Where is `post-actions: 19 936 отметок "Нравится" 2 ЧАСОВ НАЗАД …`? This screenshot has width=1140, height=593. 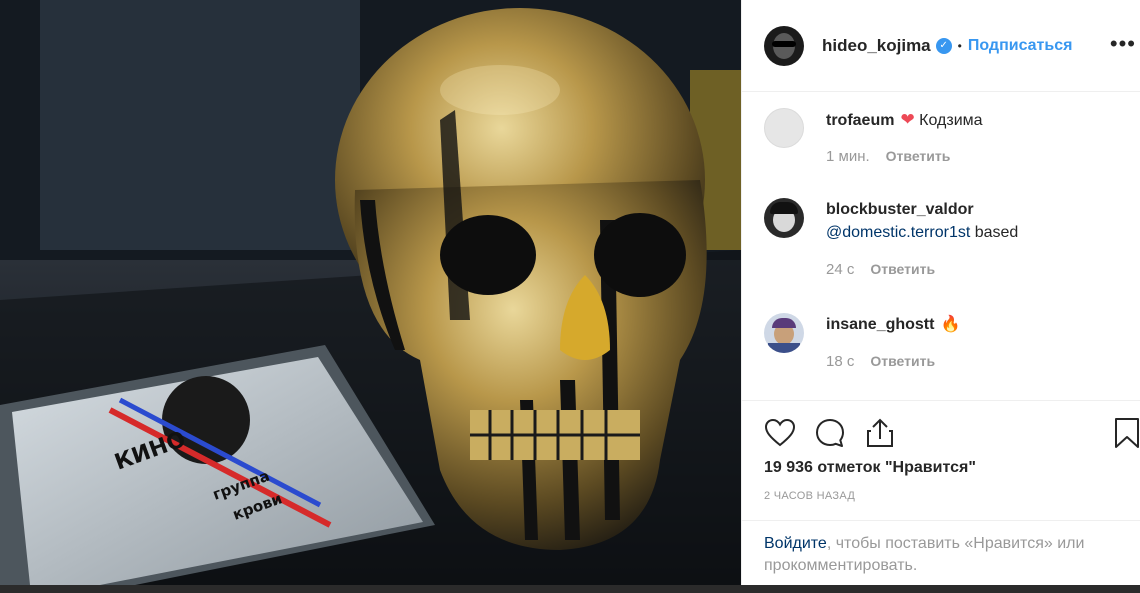
post-actions: 19 936 отметок "Нравится" 2 ЧАСОВ НАЗАД … is located at coordinates (941, 492).